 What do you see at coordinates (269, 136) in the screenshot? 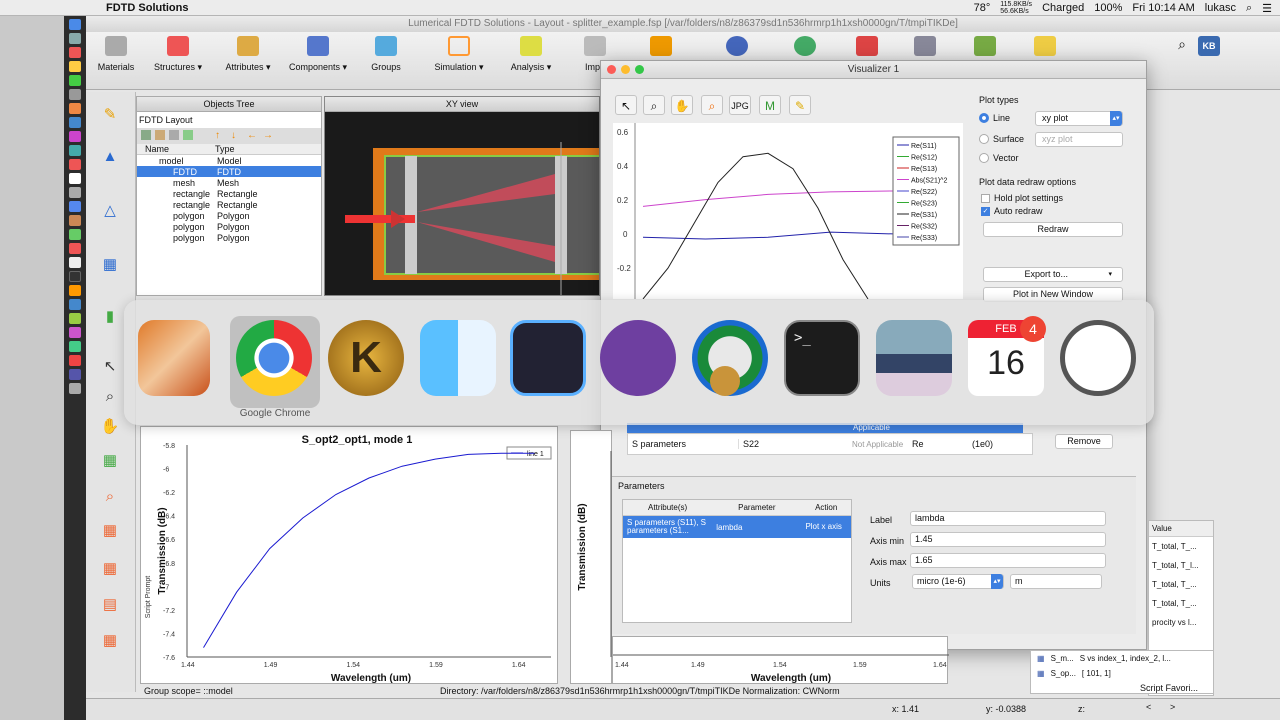
I see `arrow-right-icon: →` at bounding box center [269, 136].